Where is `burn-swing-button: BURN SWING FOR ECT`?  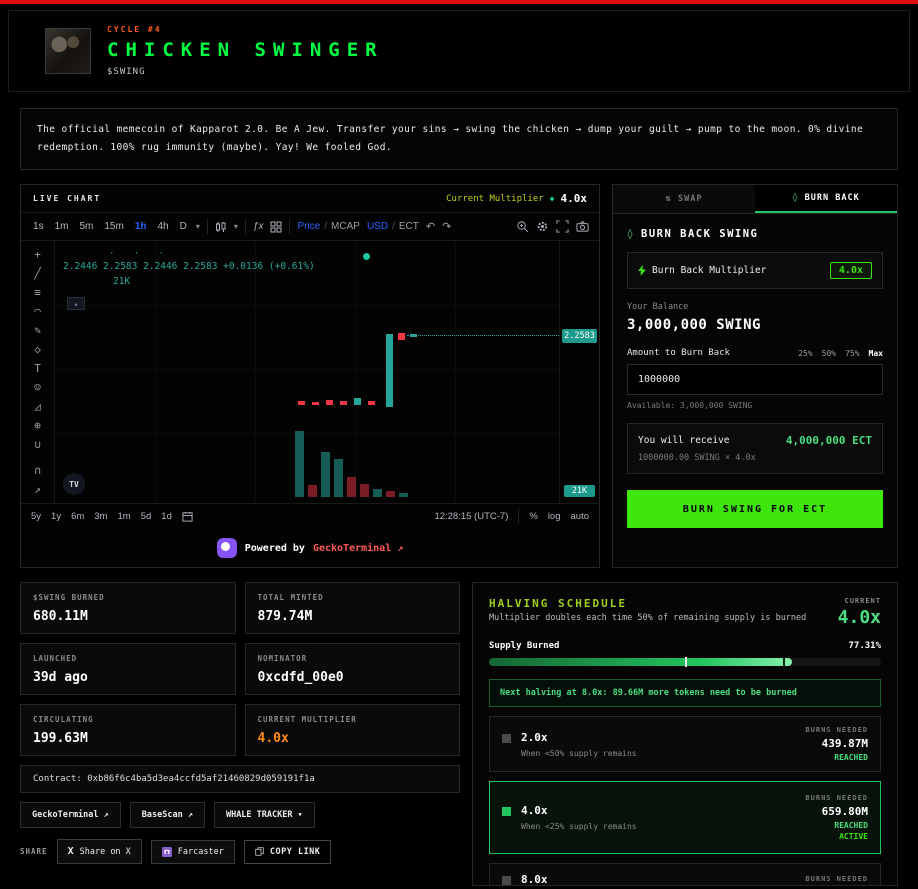 burn-swing-button: BURN SWING FOR ECT is located at coordinates (755, 509).